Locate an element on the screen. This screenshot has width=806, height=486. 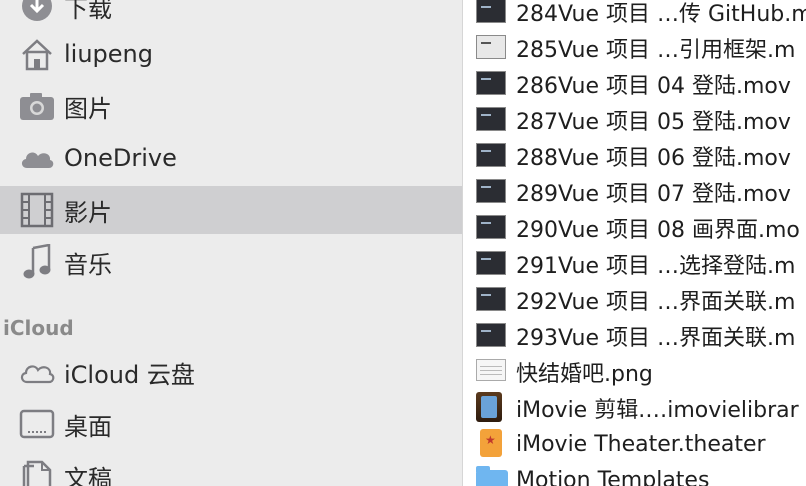
file-item: iMovie Theater.theater is located at coordinates (634, 444).